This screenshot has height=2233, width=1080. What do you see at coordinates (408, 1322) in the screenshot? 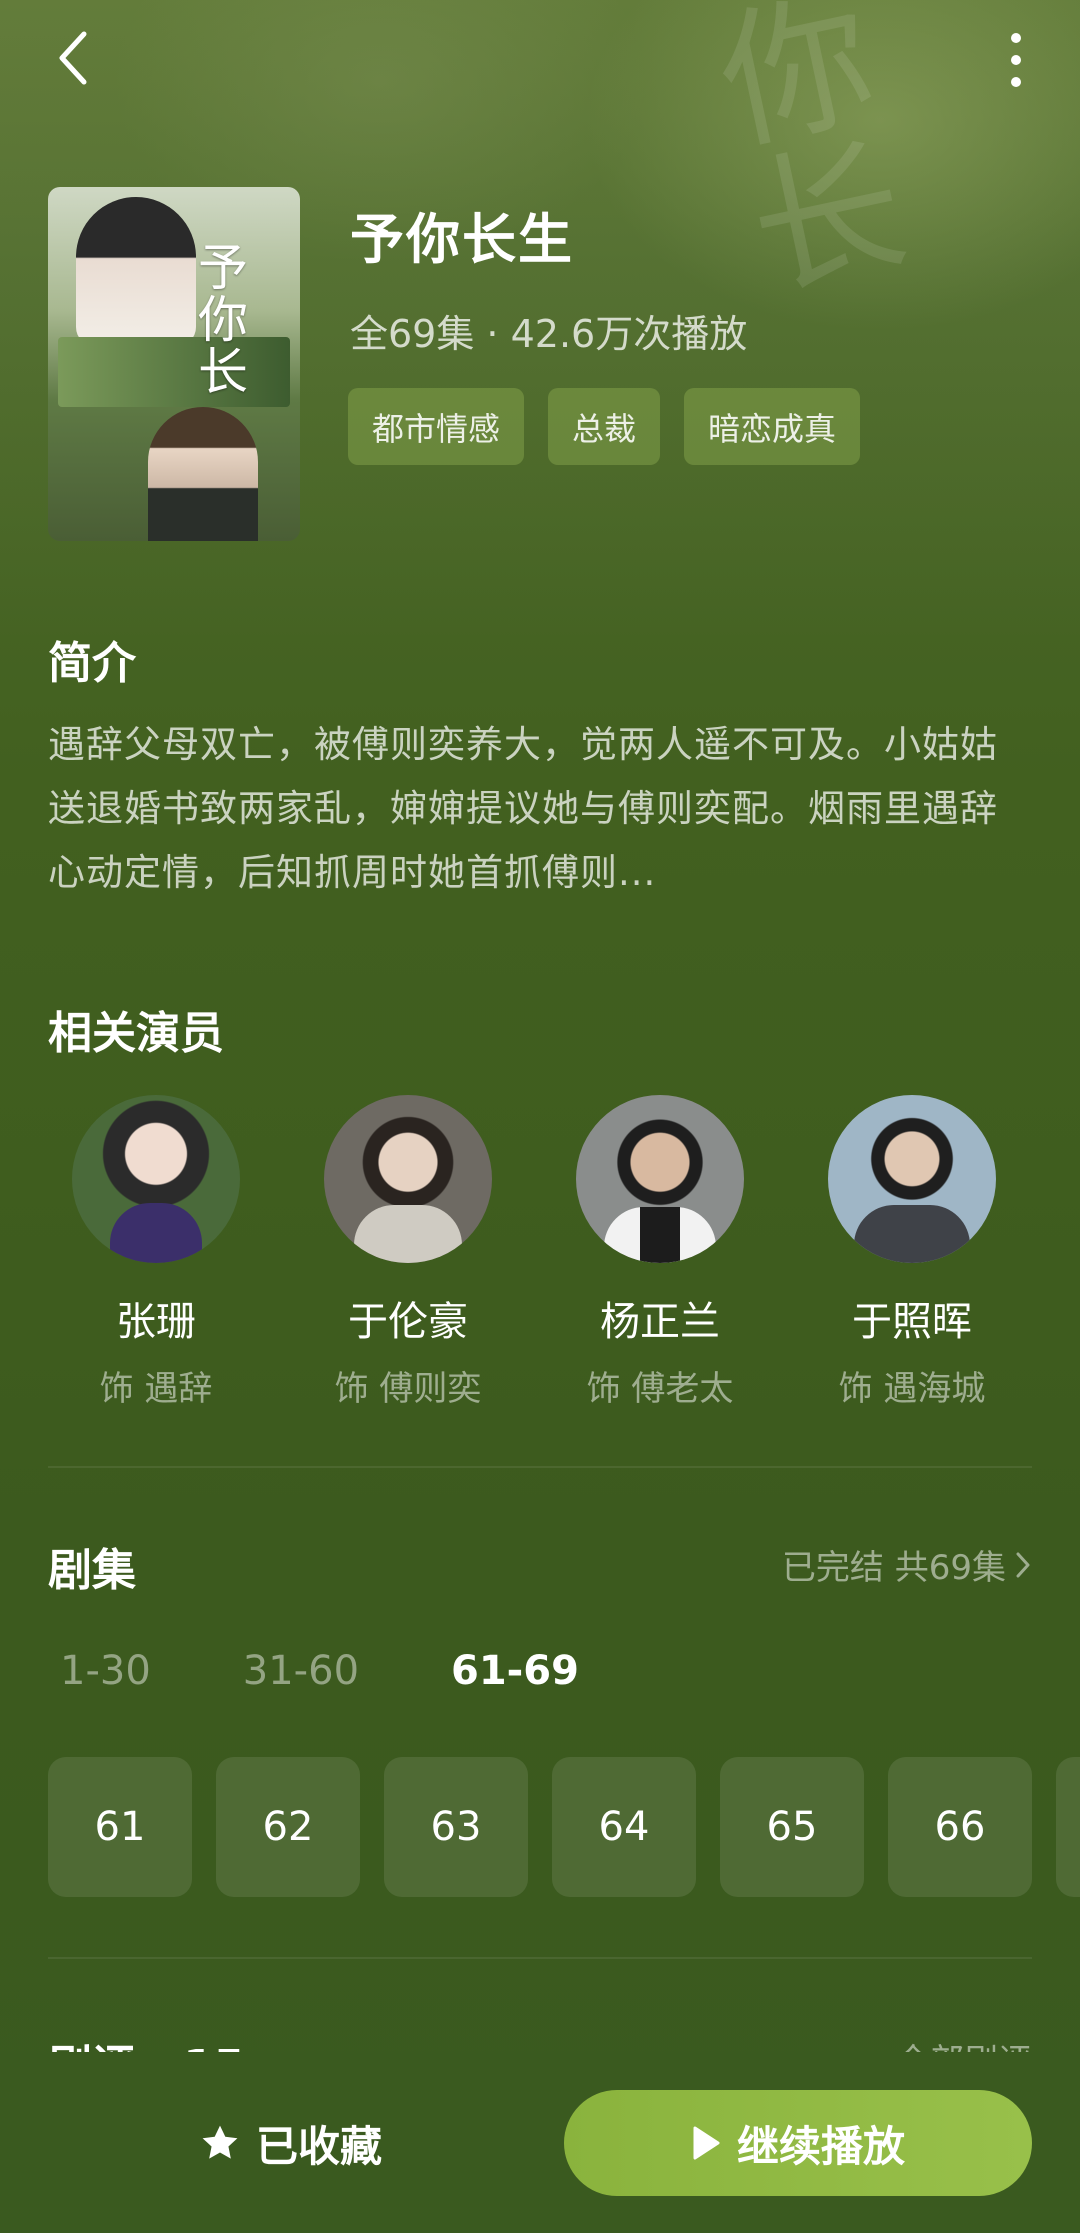
I see `actor-name: 于伦豪` at bounding box center [408, 1322].